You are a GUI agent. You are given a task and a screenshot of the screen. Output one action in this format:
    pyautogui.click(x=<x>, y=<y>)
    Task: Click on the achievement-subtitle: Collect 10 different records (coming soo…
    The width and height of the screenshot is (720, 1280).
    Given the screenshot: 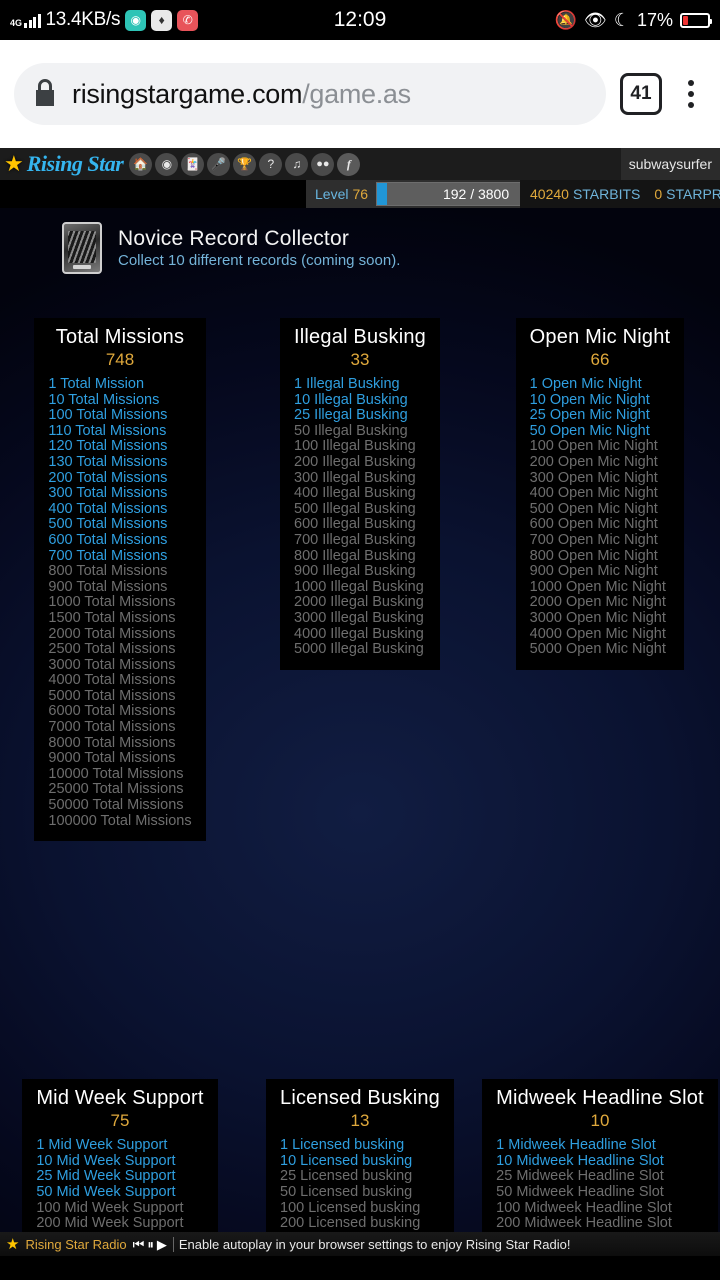 What is the action you would take?
    pyautogui.click(x=259, y=260)
    